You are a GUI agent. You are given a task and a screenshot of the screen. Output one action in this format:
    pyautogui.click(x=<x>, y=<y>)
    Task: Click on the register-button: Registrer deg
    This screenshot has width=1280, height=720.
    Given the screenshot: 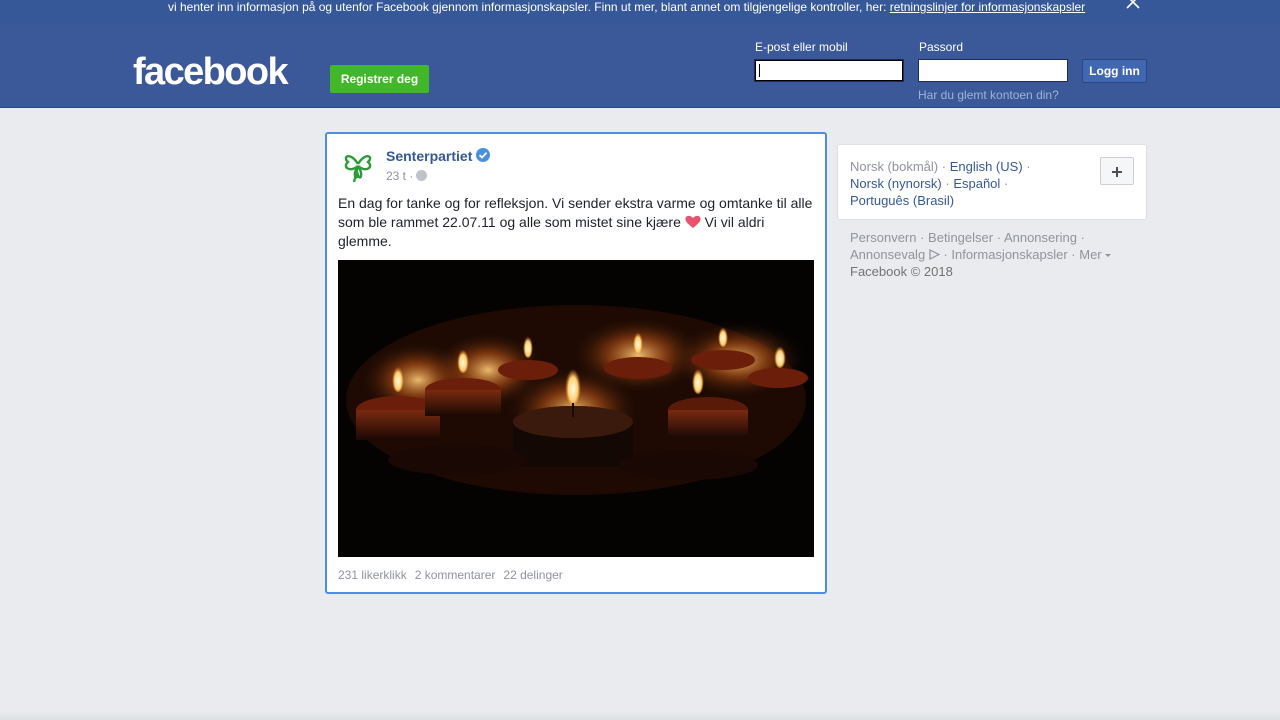 What is the action you would take?
    pyautogui.click(x=379, y=79)
    